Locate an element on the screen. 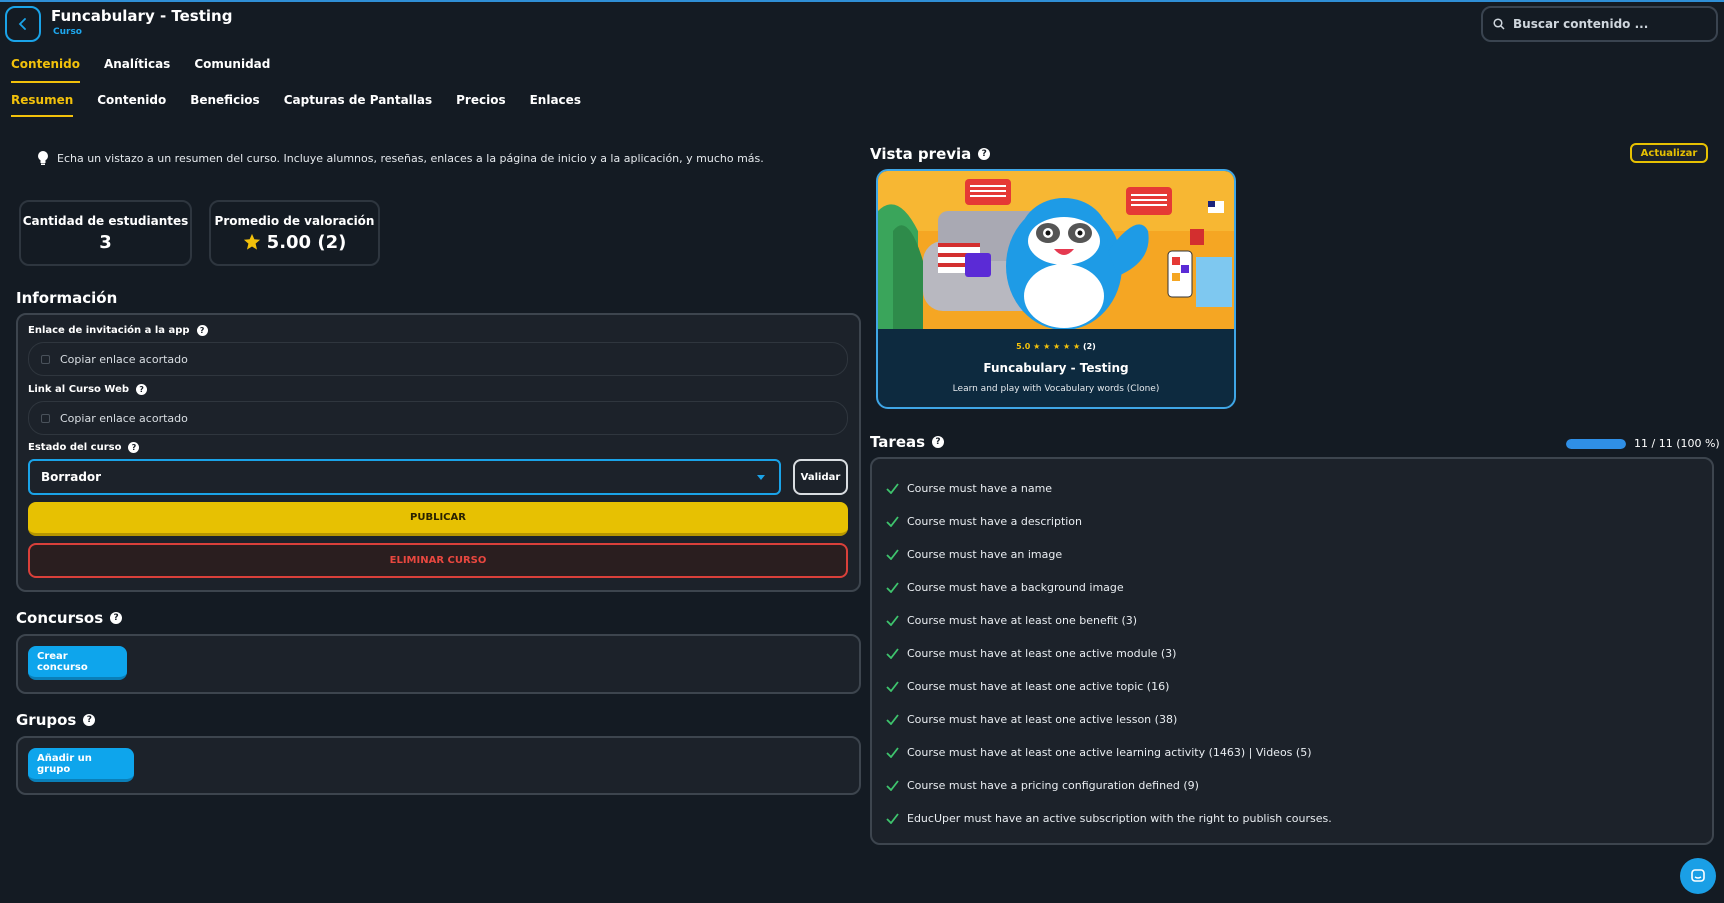 Image resolution: width=1724 pixels, height=903 pixels. chevron-left-icon is located at coordinates (22, 24).